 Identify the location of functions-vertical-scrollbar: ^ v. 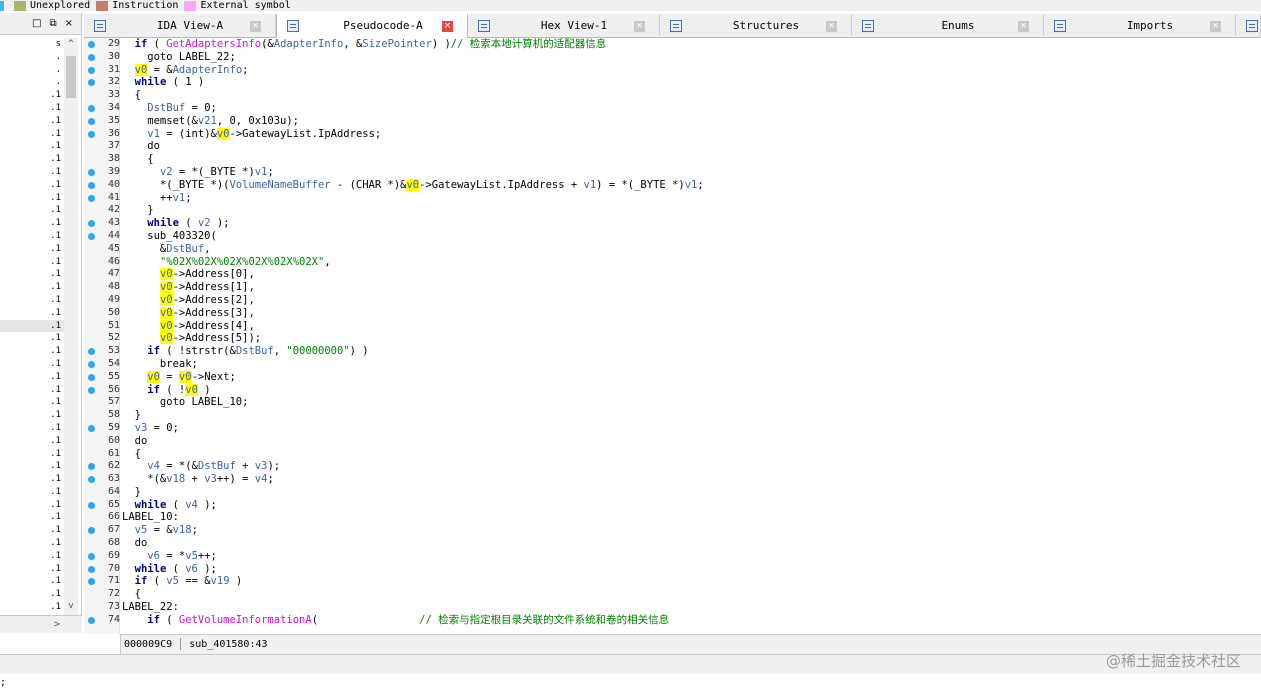
(71, 332).